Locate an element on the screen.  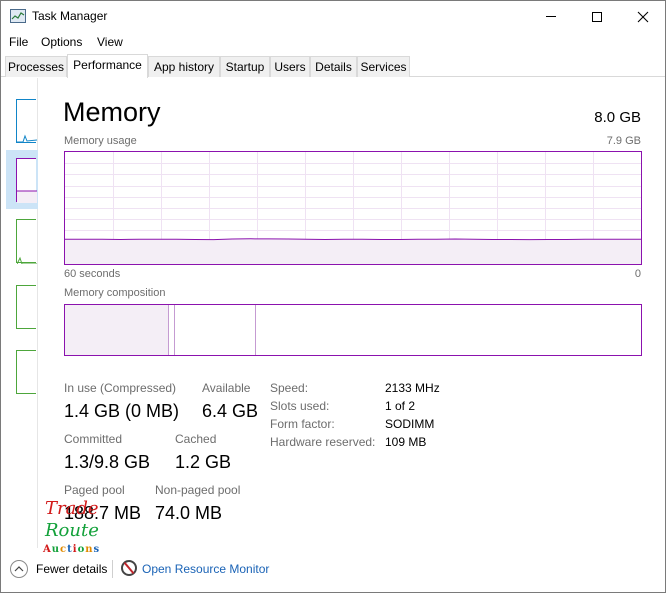
sidebar-item-memory is located at coordinates (26, 180).